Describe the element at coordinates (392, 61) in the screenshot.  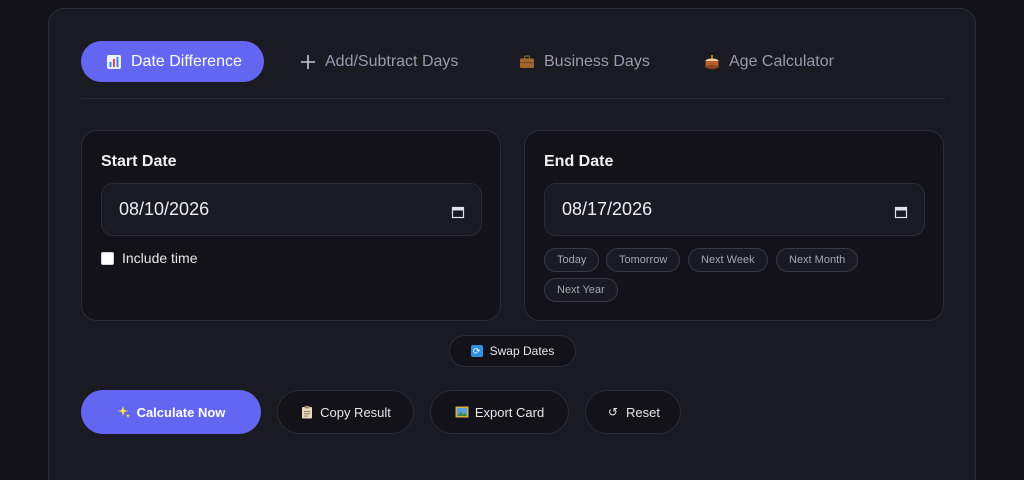
I see `tab-label: Add/Subtract Days` at that location.